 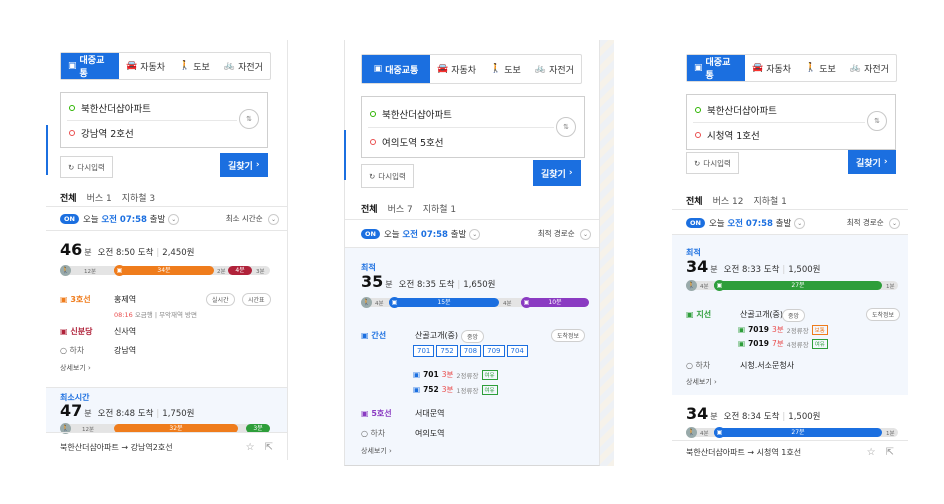 What do you see at coordinates (699, 314) in the screenshot?
I see `bus-icon: ▣ 지선` at bounding box center [699, 314].